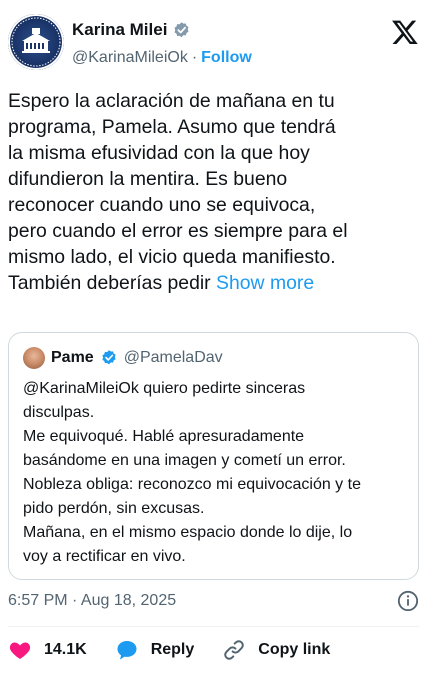 The image size is (427, 675). I want to click on tweet-line: También deberías pedir, so click(109, 283).